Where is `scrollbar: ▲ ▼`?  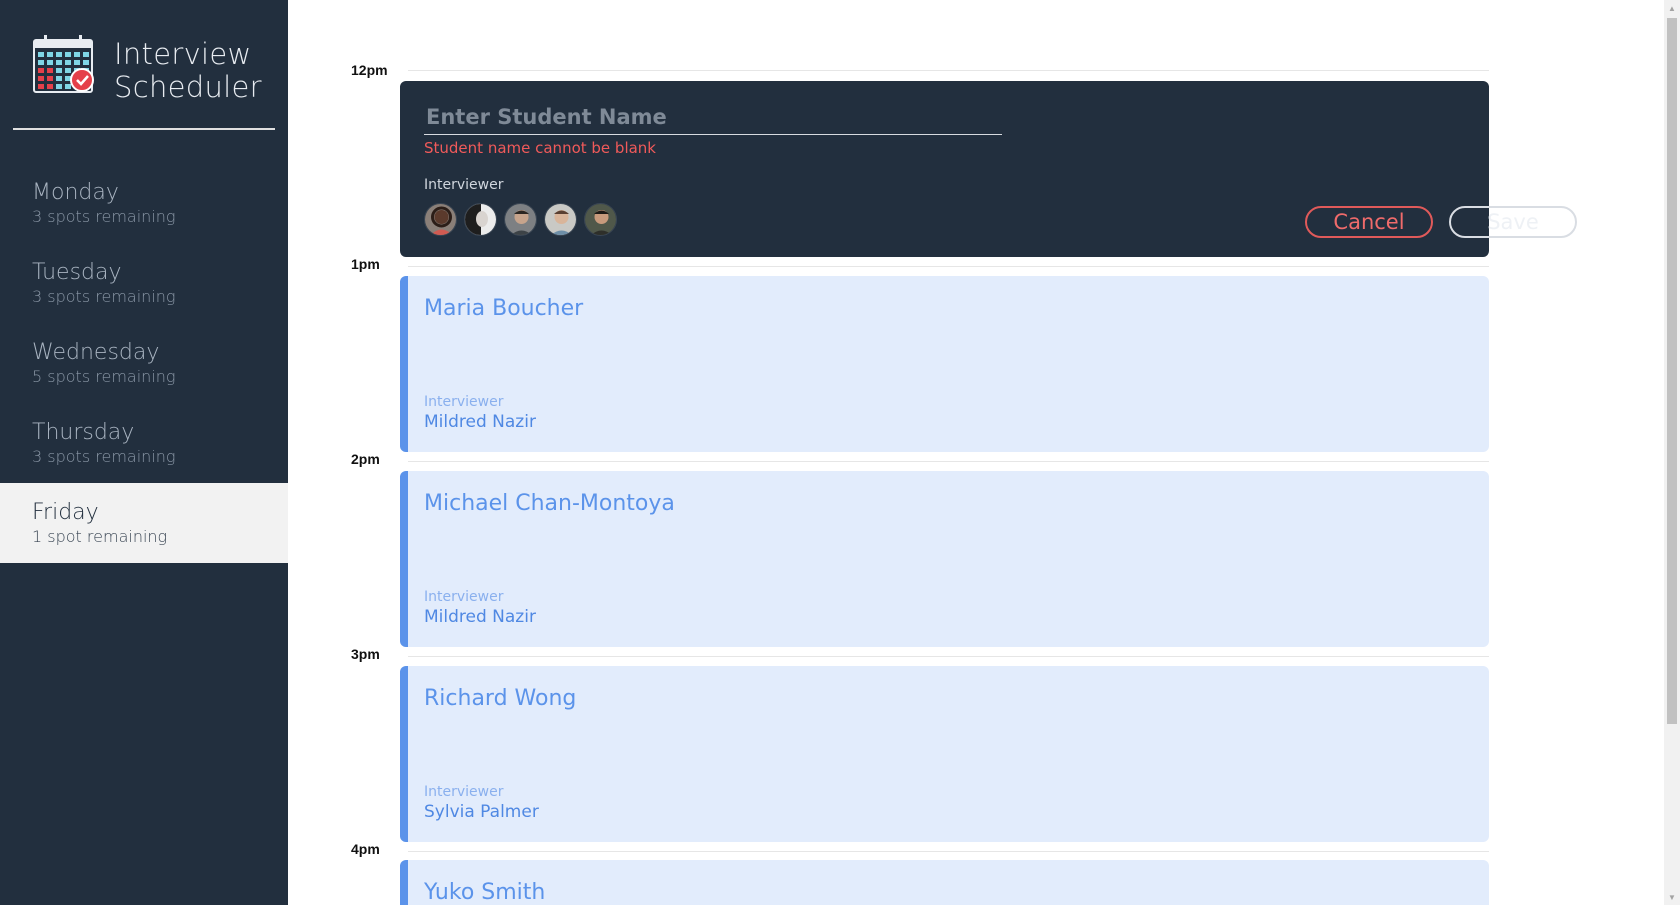
scrollbar: ▲ ▼ is located at coordinates (1672, 452).